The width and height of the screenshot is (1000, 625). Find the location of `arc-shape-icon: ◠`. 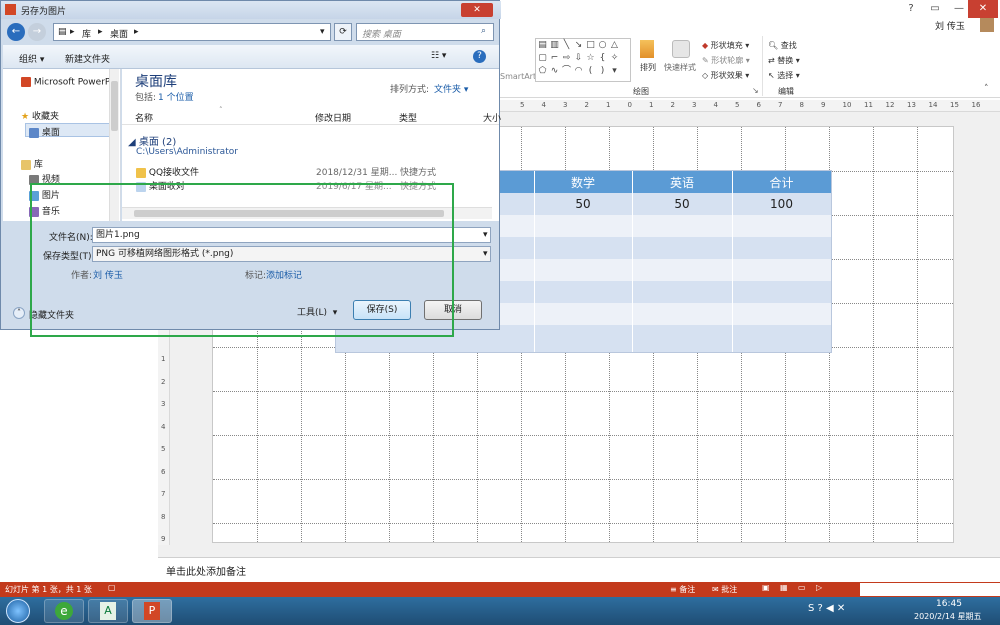

arc-shape-icon: ◠ is located at coordinates (578, 71).